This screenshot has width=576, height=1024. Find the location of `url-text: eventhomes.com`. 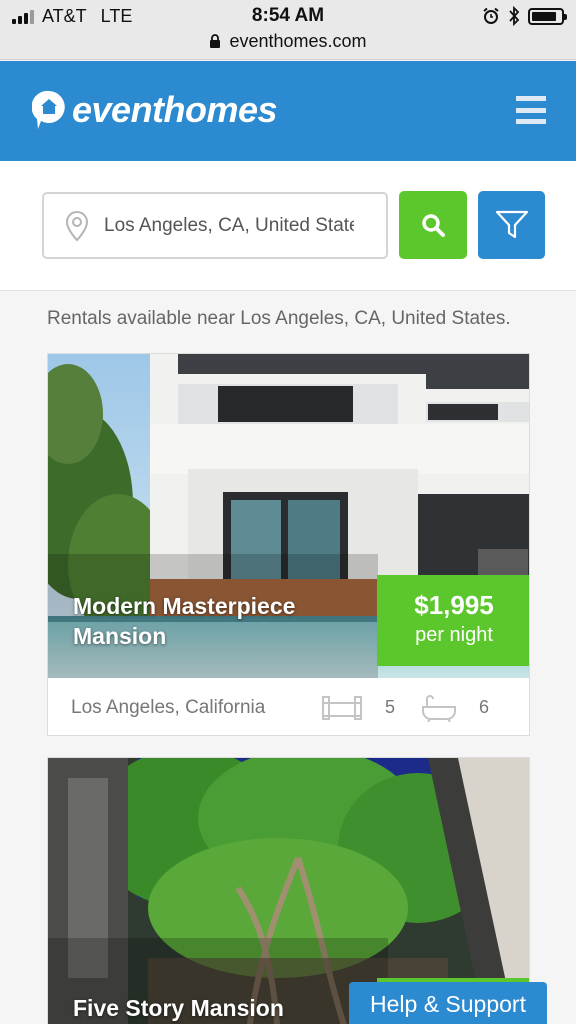

url-text: eventhomes.com is located at coordinates (298, 41).